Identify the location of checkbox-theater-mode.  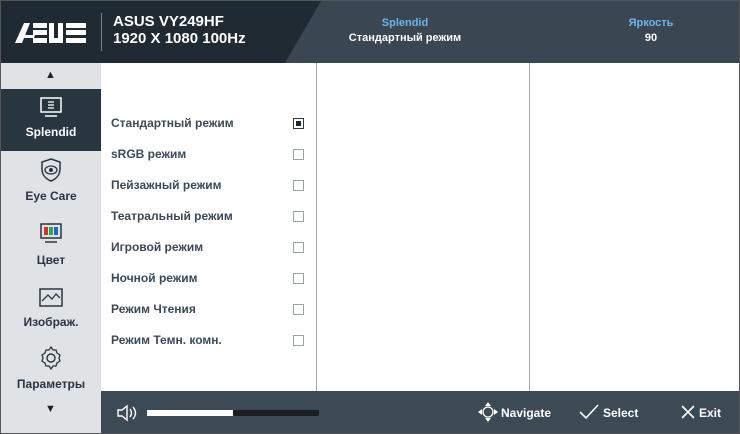
(298, 216).